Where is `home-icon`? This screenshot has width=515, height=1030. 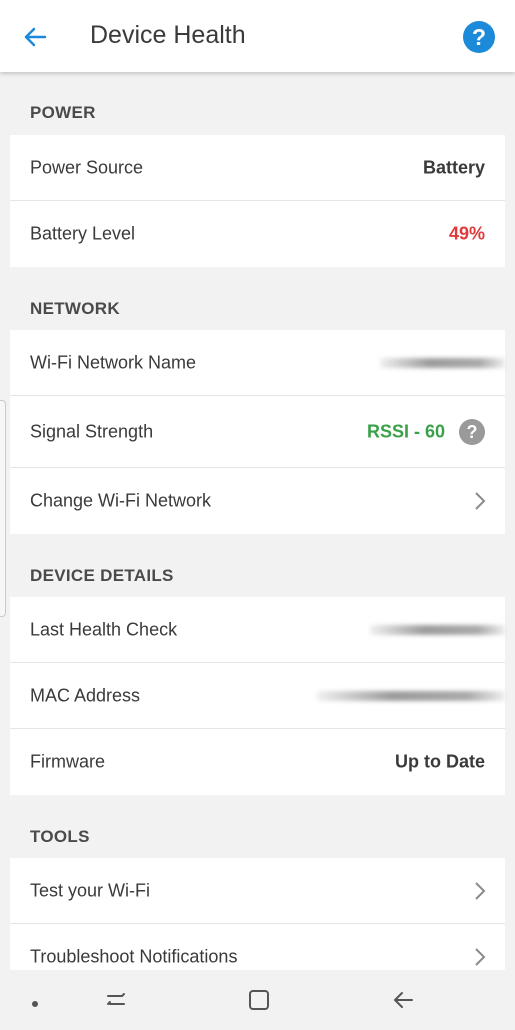 home-icon is located at coordinates (259, 1000).